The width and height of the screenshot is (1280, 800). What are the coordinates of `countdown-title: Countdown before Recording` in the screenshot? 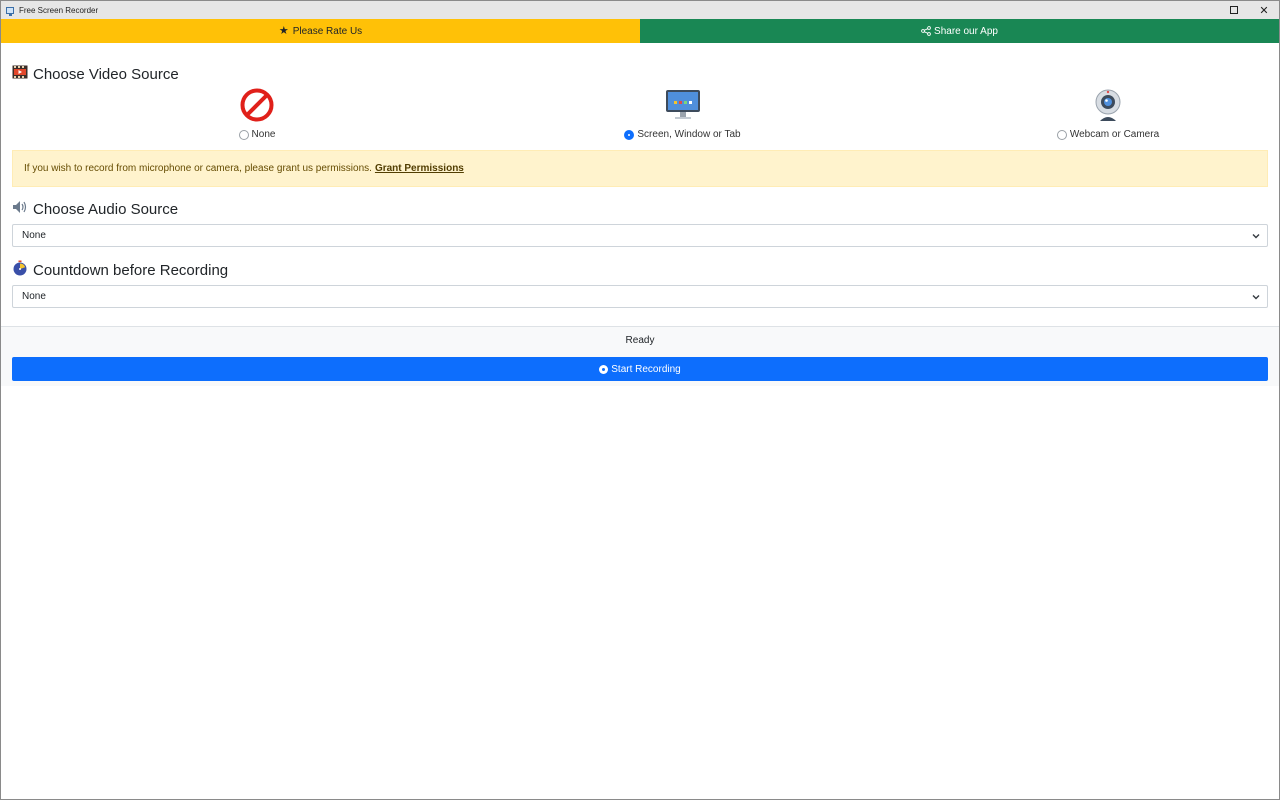 It's located at (131, 270).